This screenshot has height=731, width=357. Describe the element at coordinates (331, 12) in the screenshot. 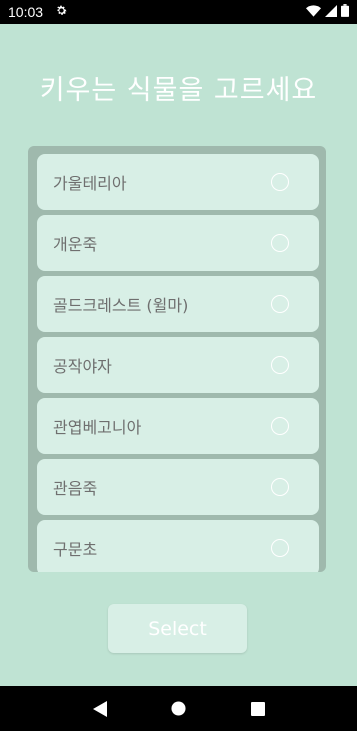

I see `signal-icon` at that location.